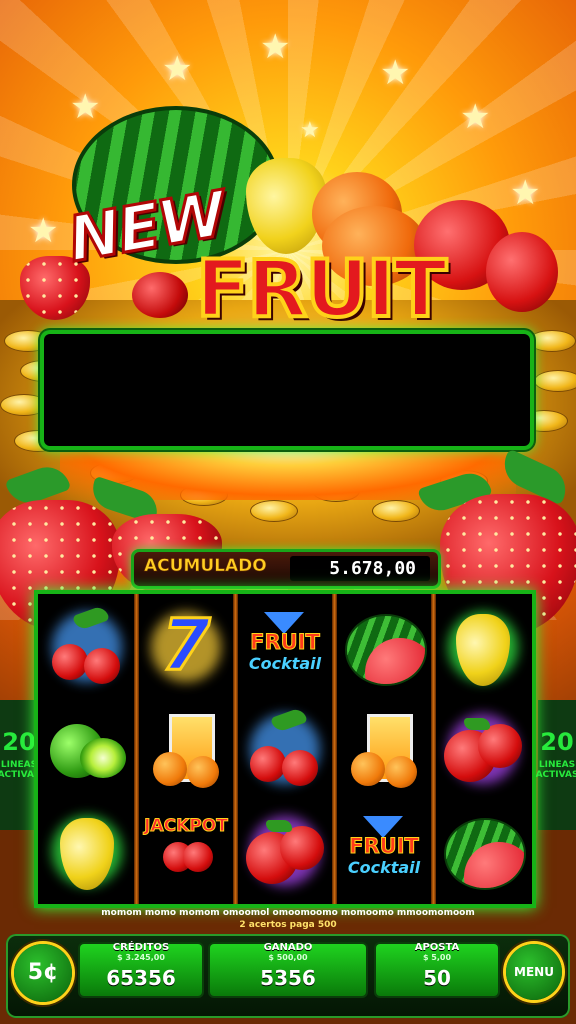 This screenshot has height=1024, width=576. I want to click on credits-panel: CRÉDITOS $ 3.245,00 65356, so click(141, 969).